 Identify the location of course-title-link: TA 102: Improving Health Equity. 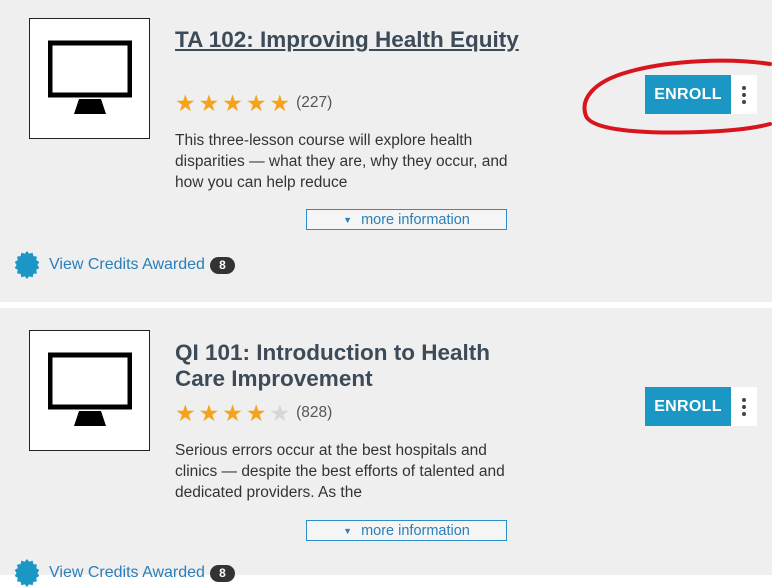
(355, 40).